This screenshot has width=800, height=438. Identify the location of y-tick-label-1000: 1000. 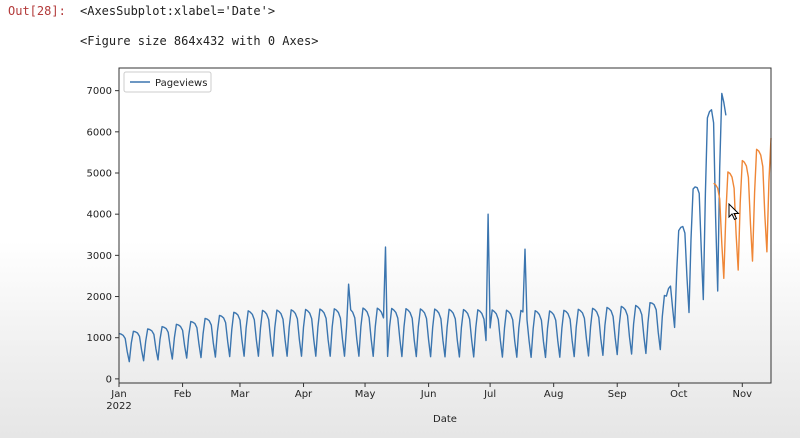
(99, 338).